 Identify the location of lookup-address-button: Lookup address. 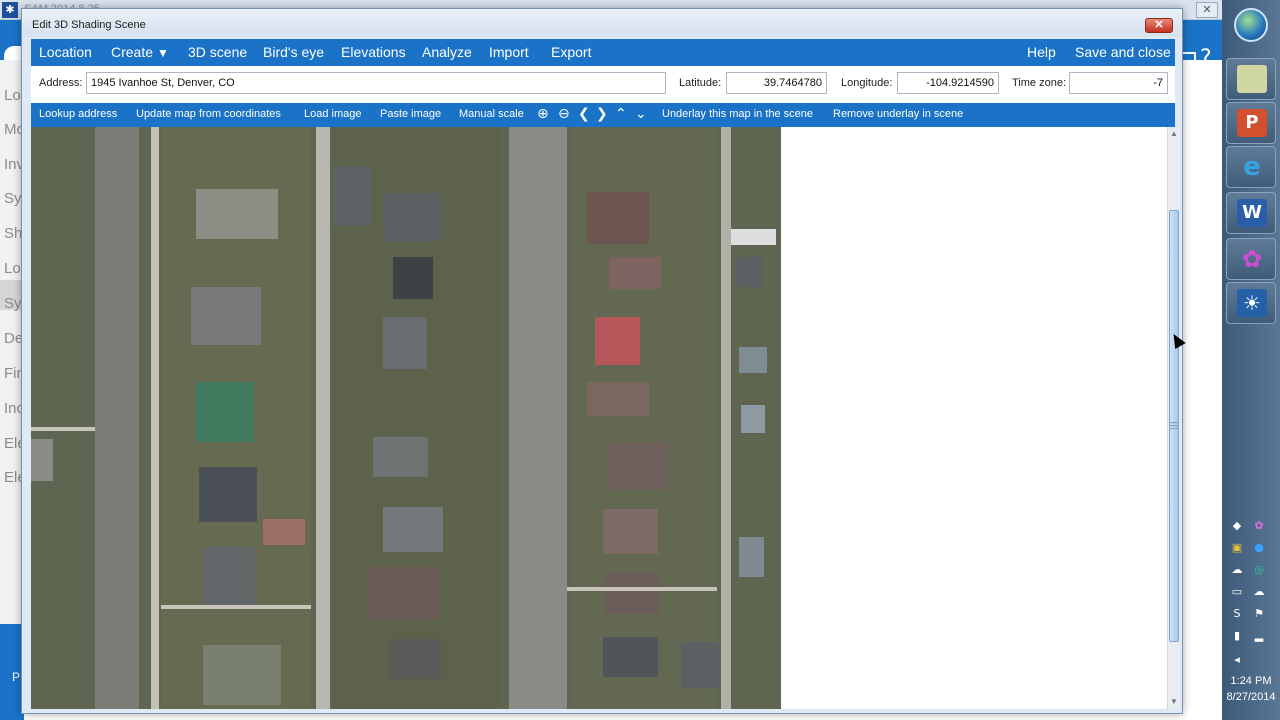
(78, 114).